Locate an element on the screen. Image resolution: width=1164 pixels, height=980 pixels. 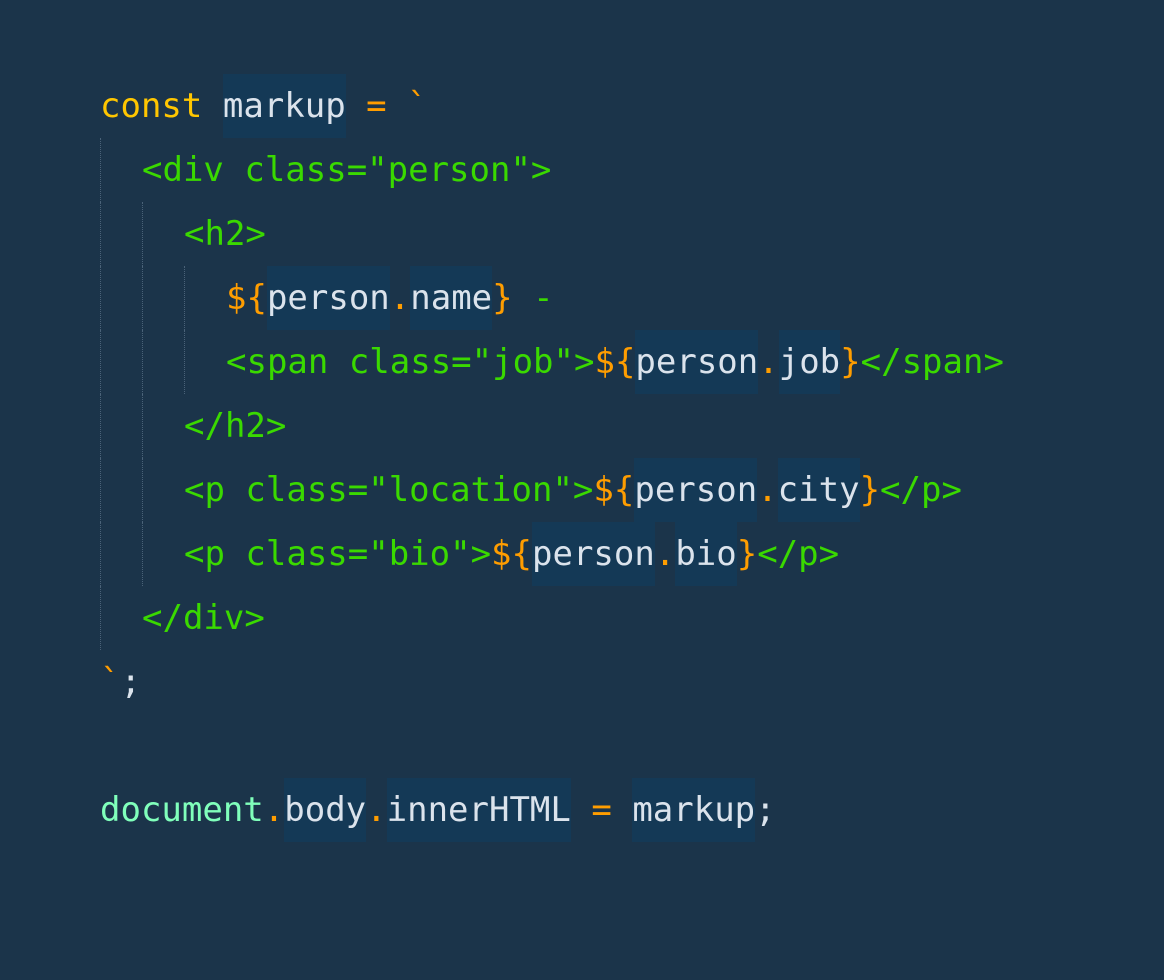
code-token-identifier: innerHTML is located at coordinates (478, 810).